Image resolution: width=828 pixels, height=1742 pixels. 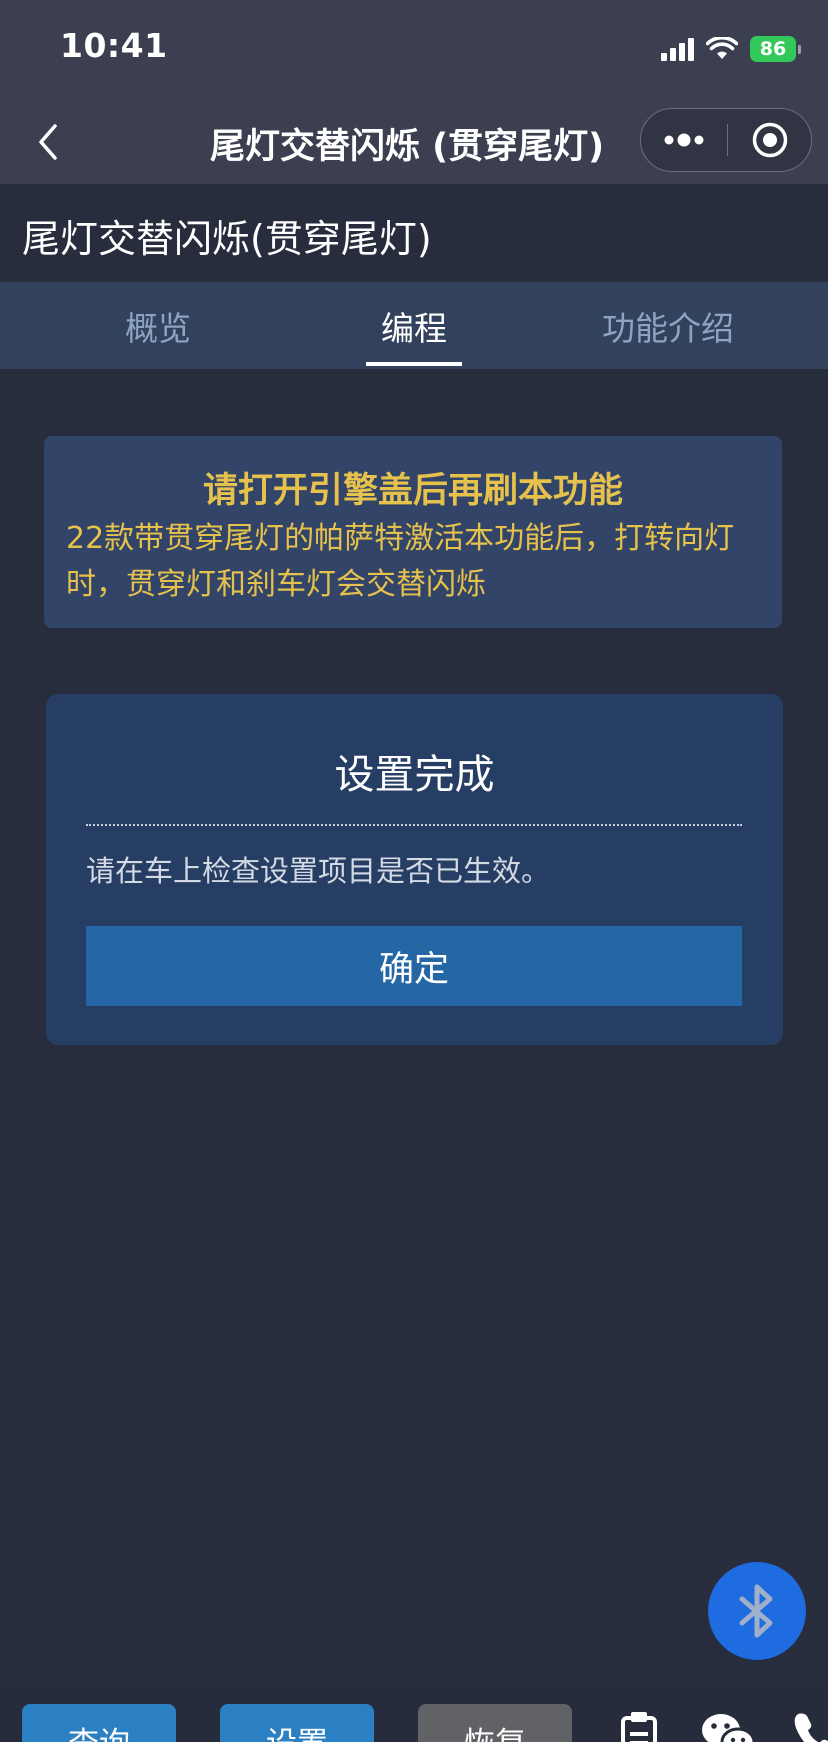 I want to click on status-bar: 10:41 86, so click(x=414, y=50).